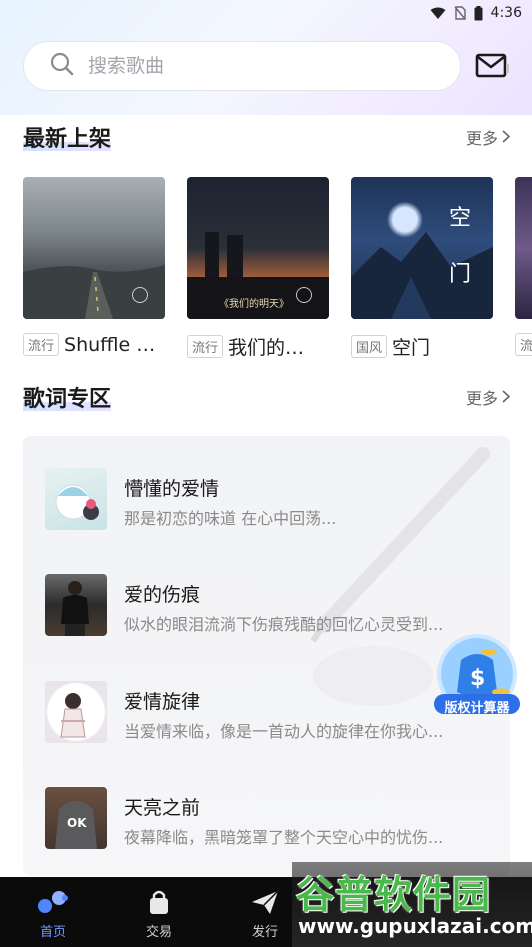 The image size is (532, 947). Describe the element at coordinates (506, 13) in the screenshot. I see `clock: 4:36` at that location.